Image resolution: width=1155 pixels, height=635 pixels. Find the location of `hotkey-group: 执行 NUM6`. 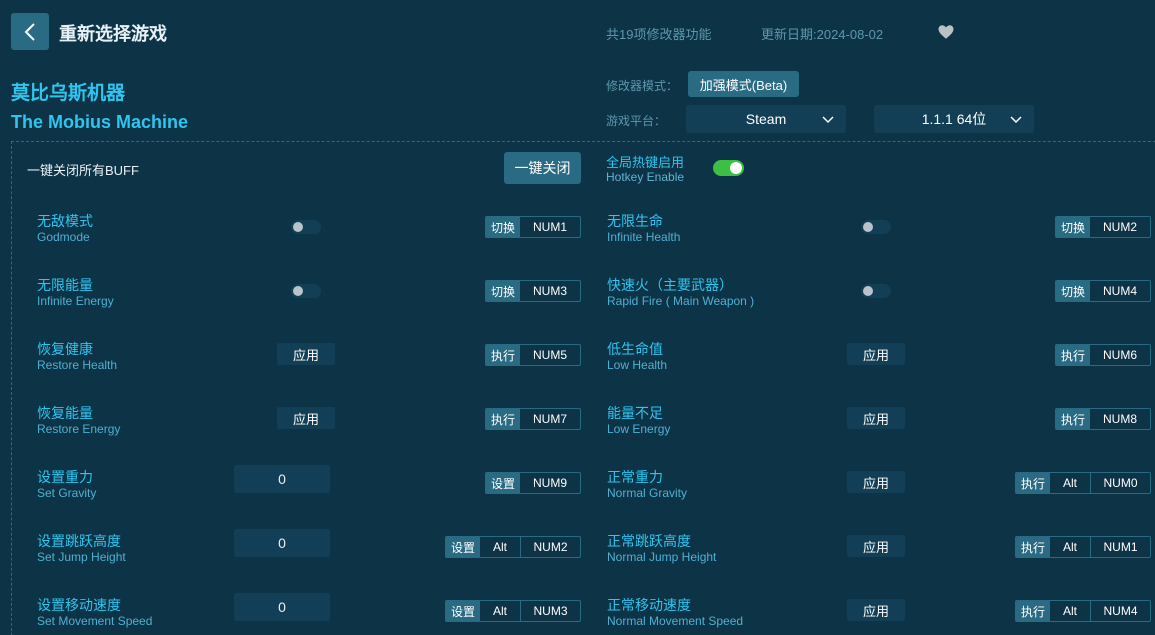

hotkey-group: 执行 NUM6 is located at coordinates (1103, 355).